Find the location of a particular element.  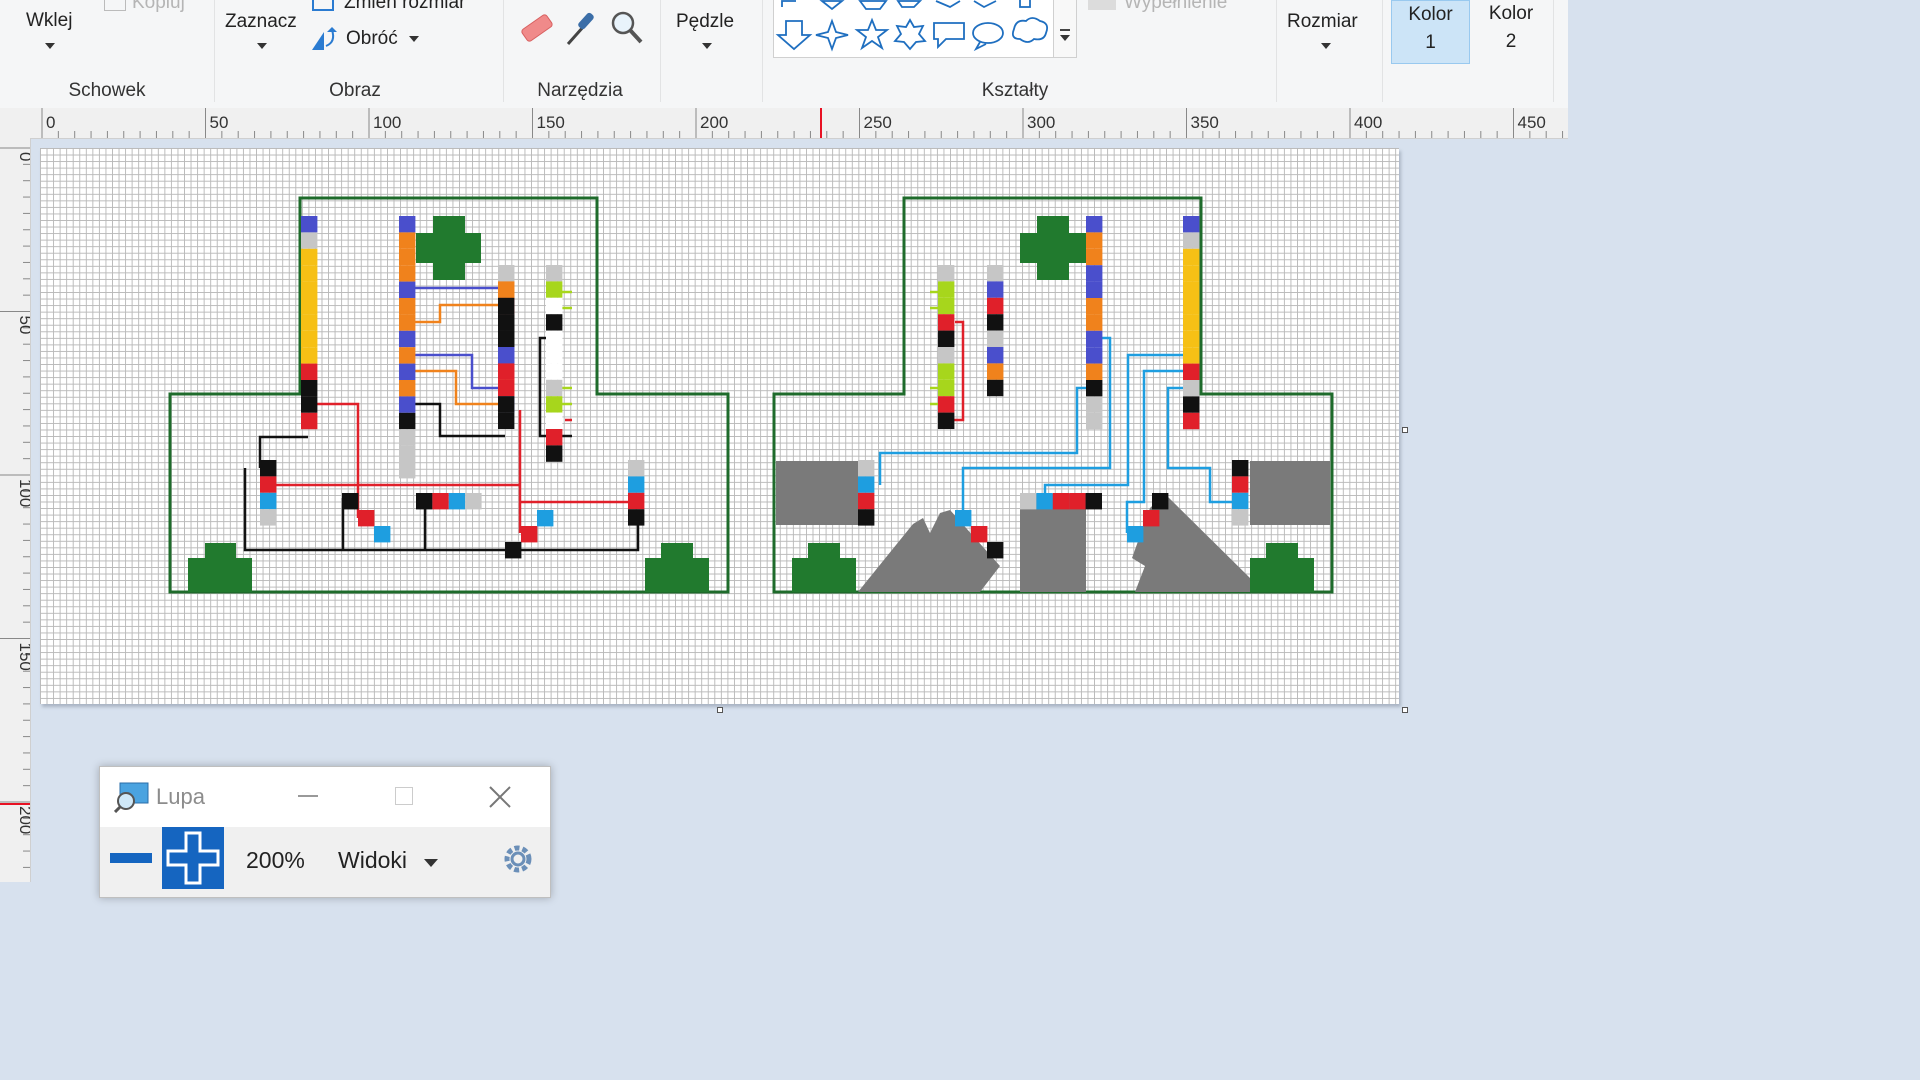

resize-button: Zmień rozmiar is located at coordinates (388, 7).